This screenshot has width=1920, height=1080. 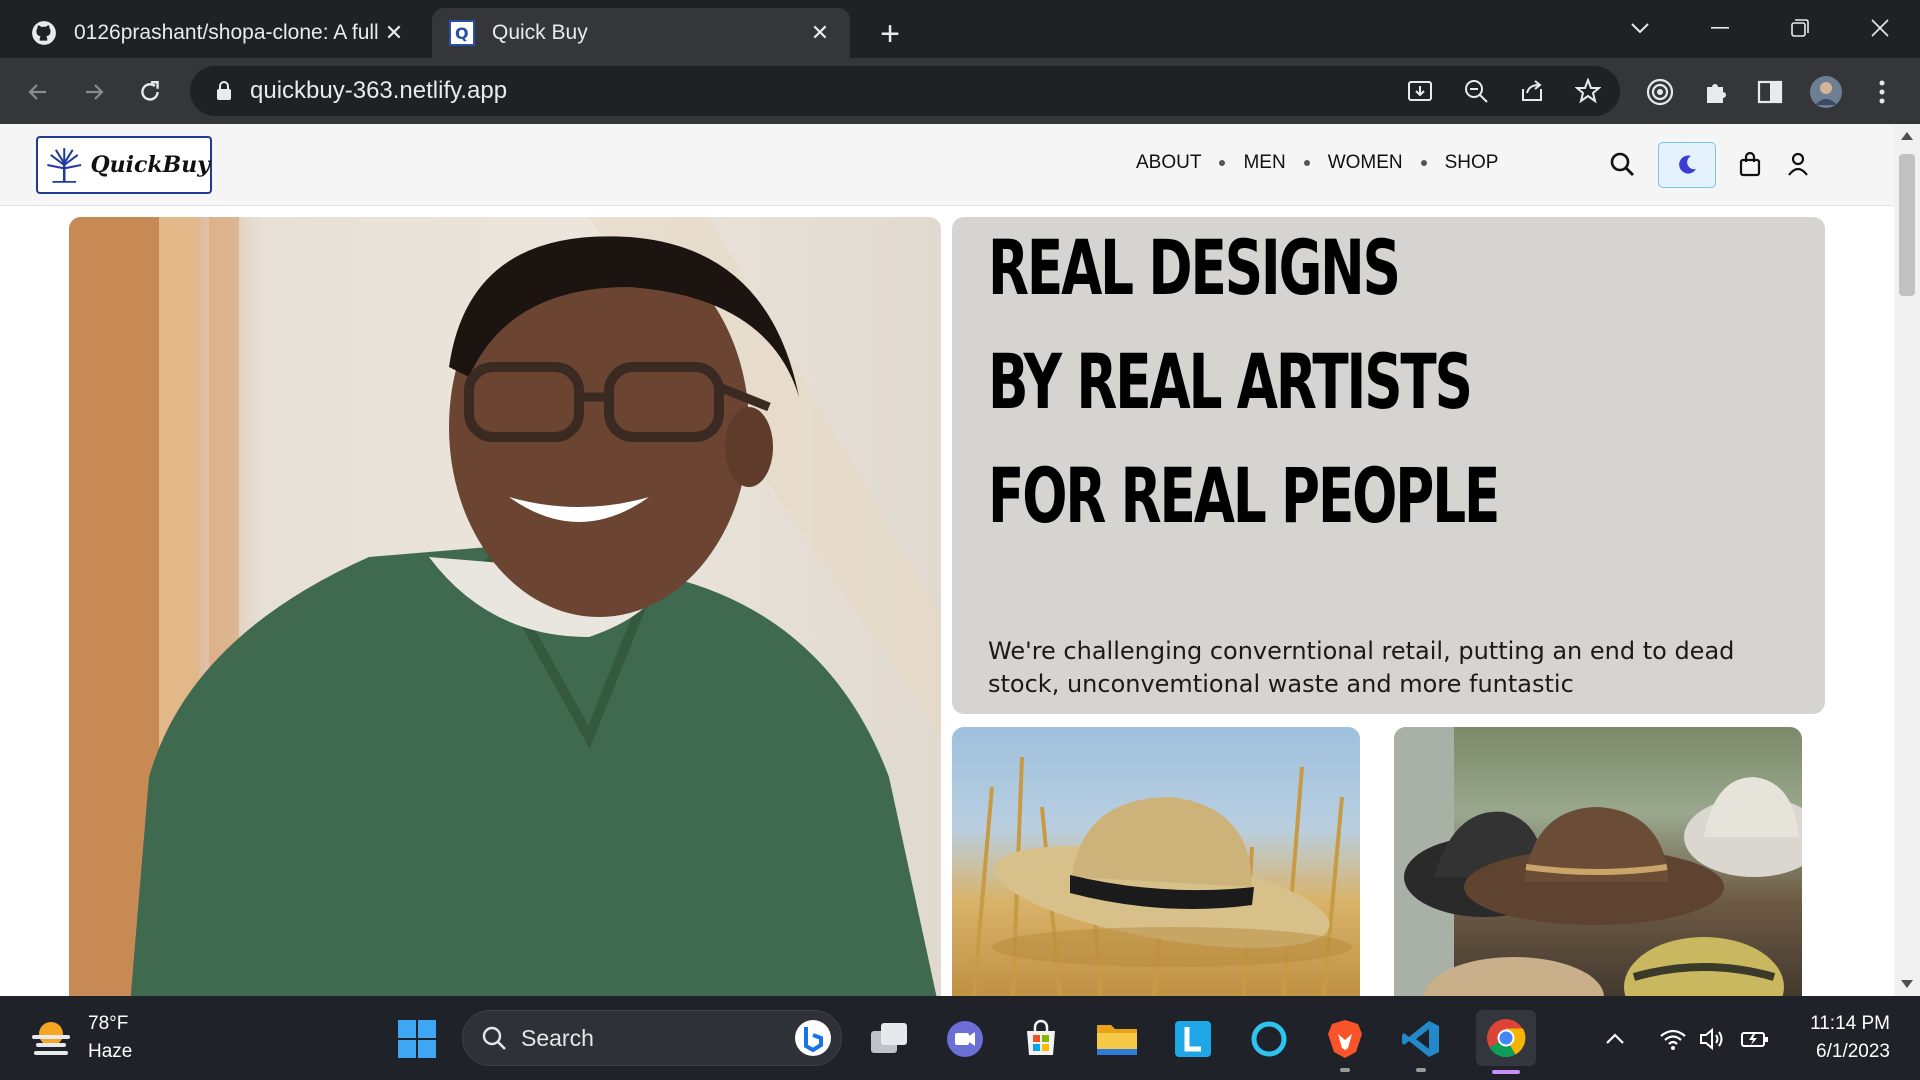 What do you see at coordinates (1907, 225) in the screenshot?
I see `scrollbar-thumb` at bounding box center [1907, 225].